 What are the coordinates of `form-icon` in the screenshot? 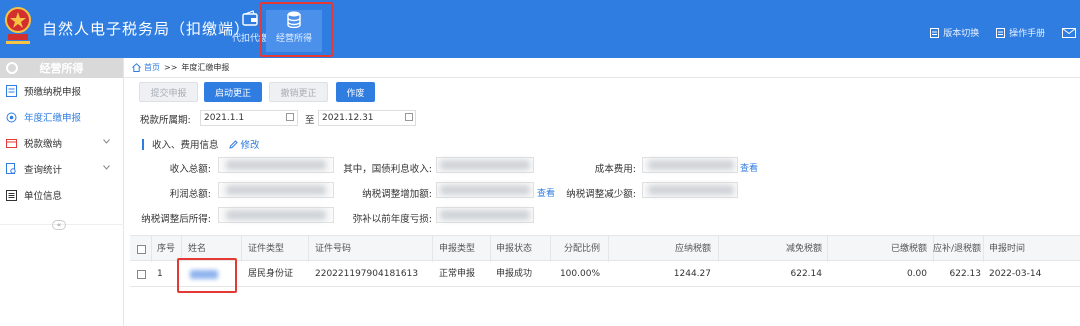 It's located at (11, 91).